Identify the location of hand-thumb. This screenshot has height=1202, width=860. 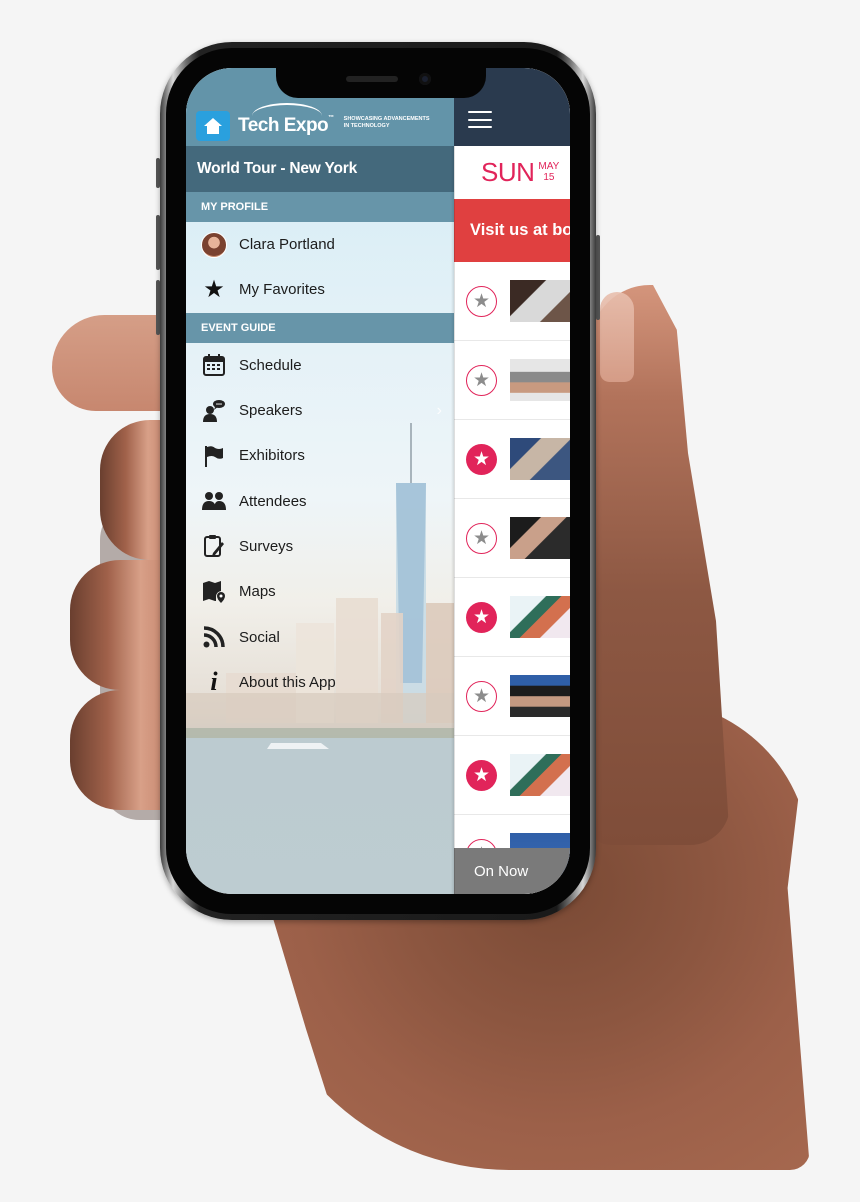
(660, 565).